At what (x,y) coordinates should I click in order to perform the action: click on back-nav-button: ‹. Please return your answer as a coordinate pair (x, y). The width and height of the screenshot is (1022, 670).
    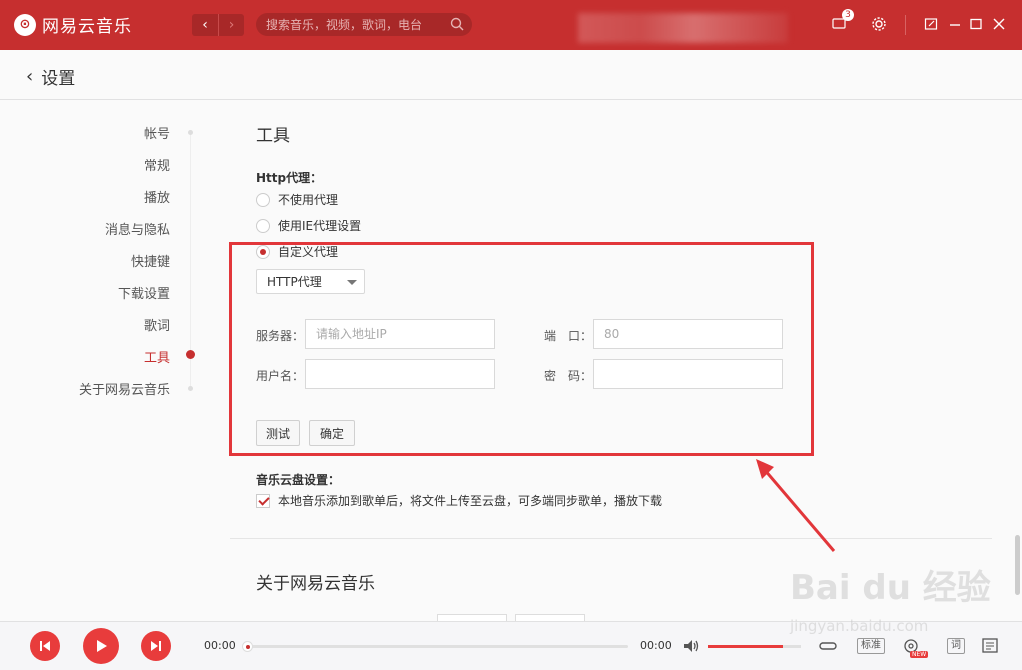
    Looking at the image, I should click on (205, 25).